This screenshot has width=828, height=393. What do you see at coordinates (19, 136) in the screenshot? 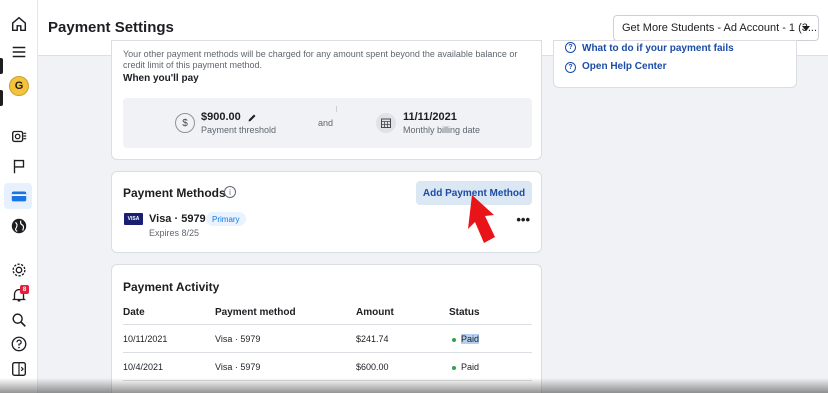
I see `ads-manager-icon` at bounding box center [19, 136].